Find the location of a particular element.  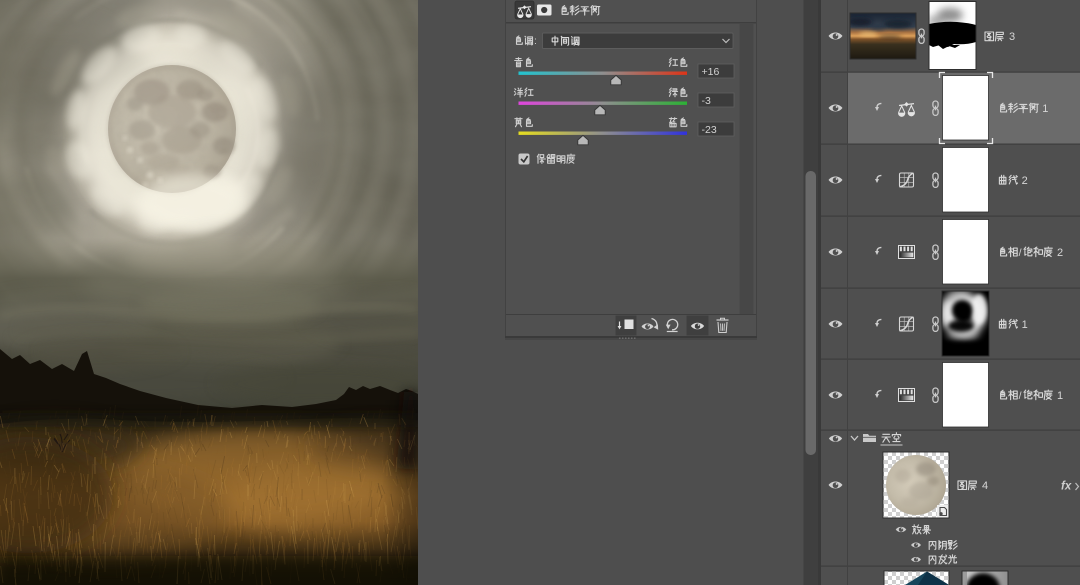

svg-text: 4 is located at coordinates (985, 486).